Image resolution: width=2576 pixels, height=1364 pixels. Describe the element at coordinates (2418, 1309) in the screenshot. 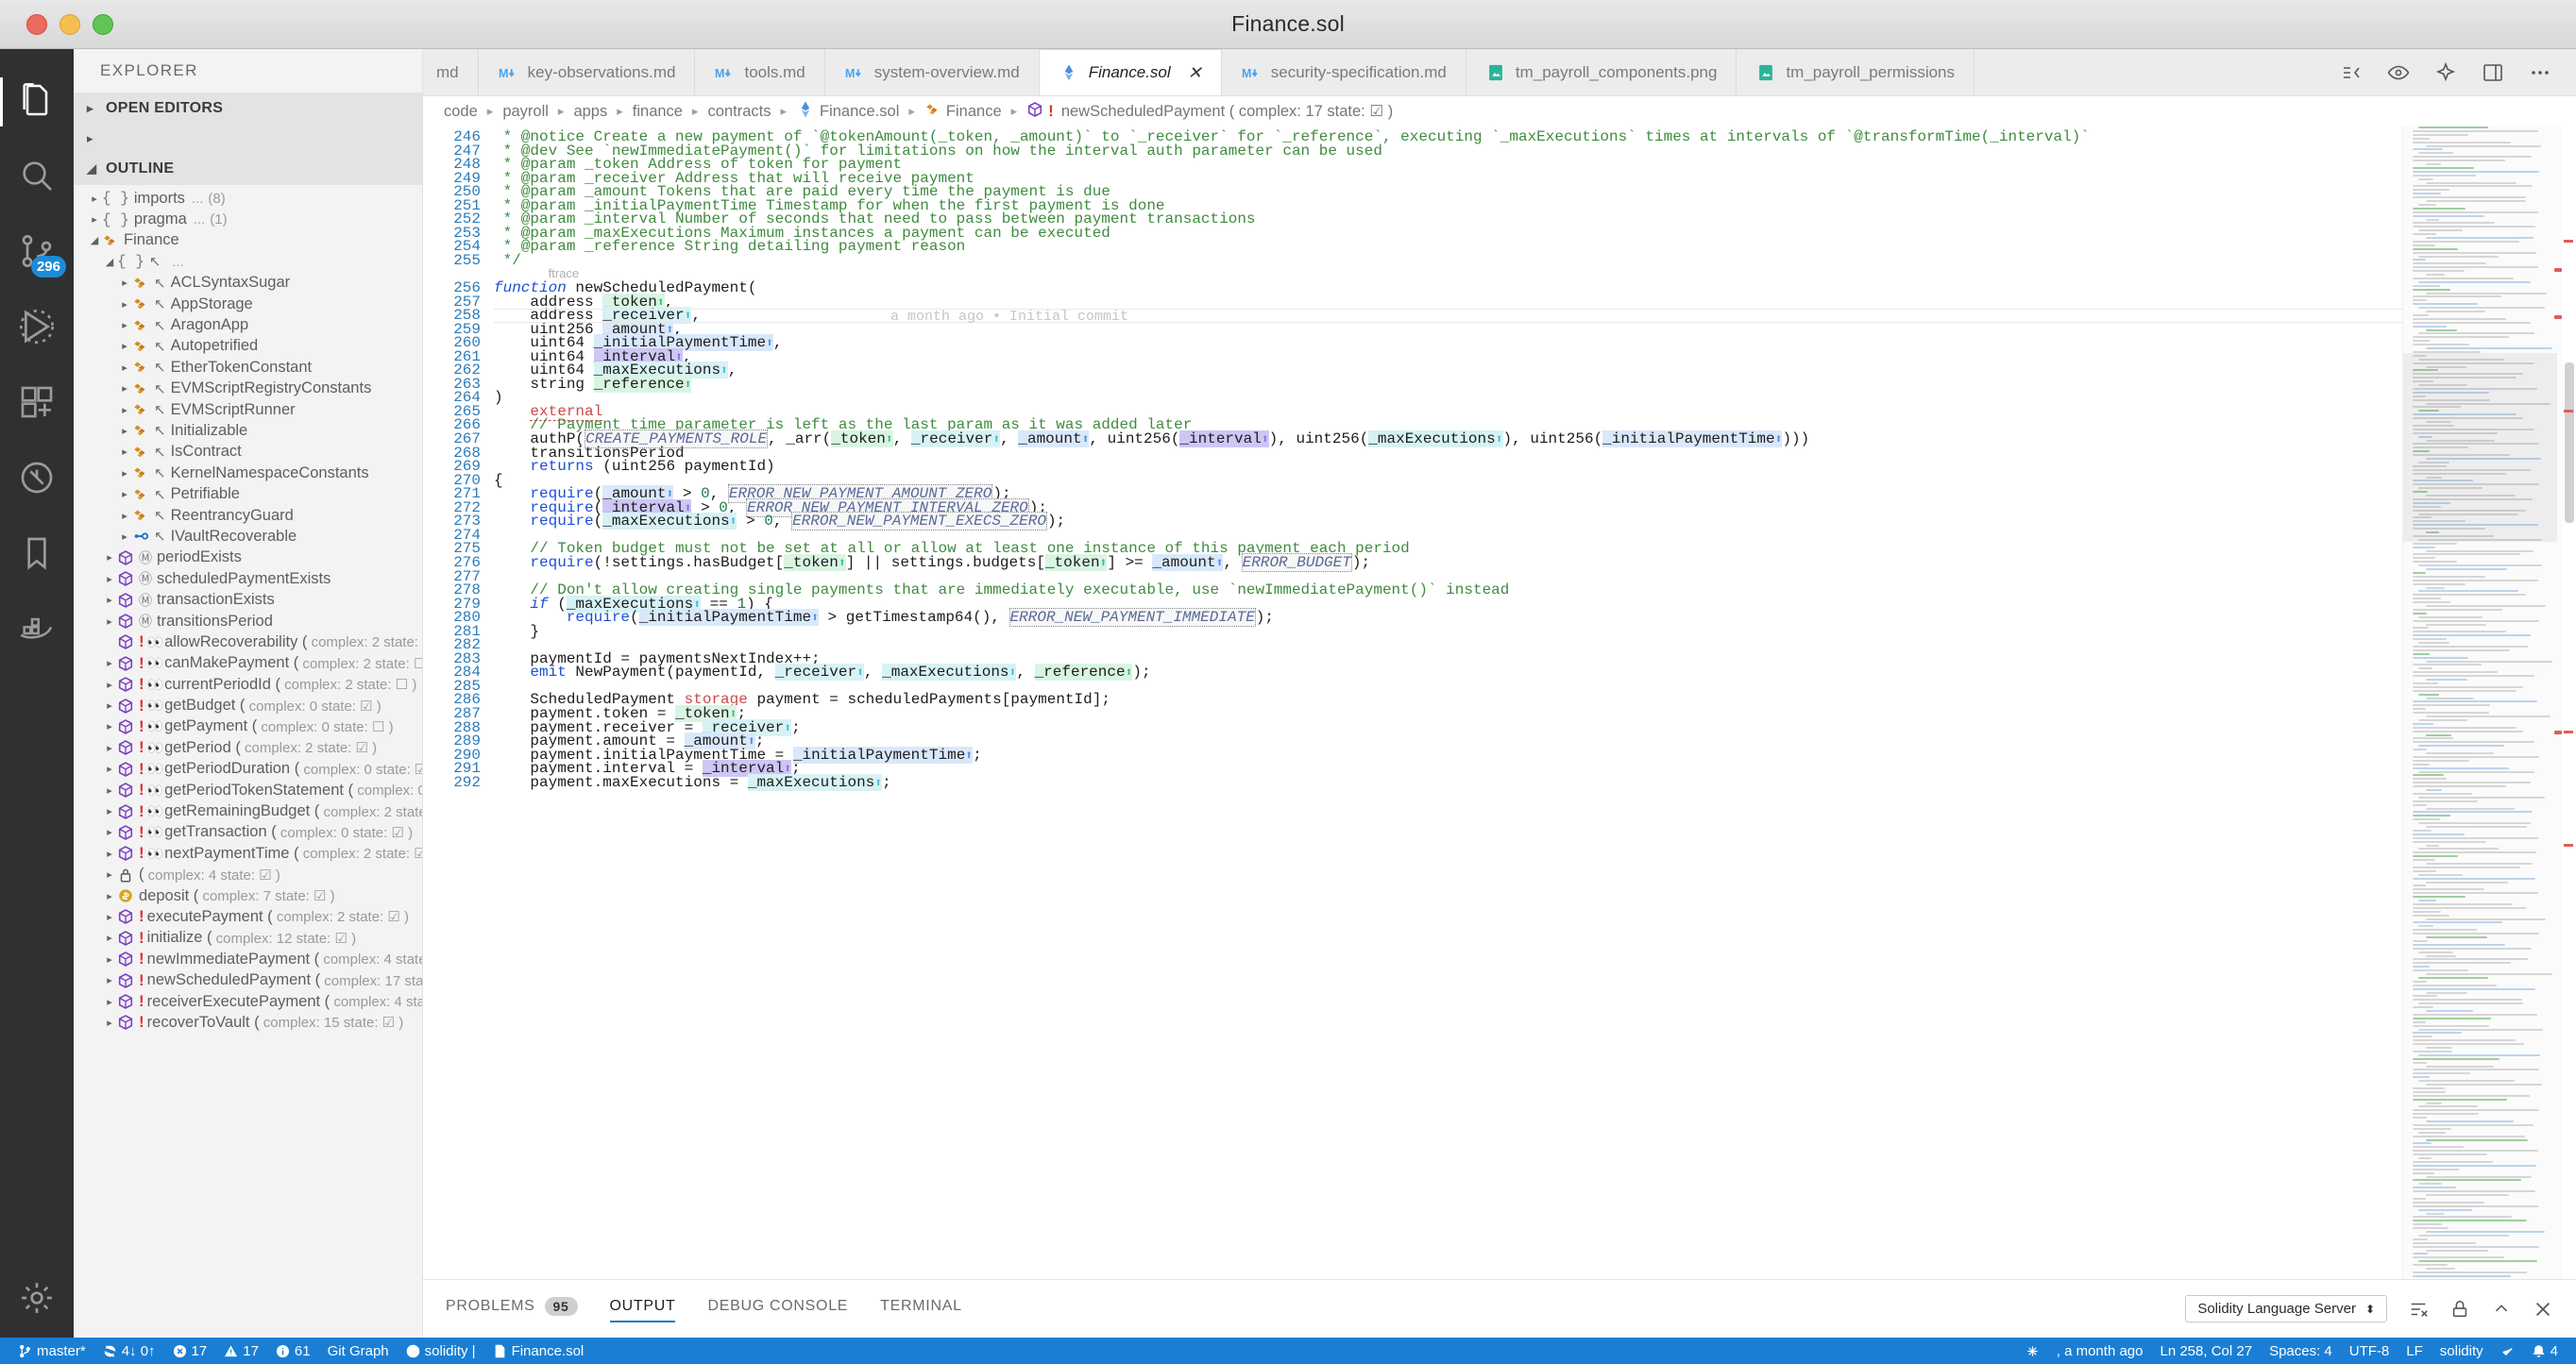

I see `clear-output-icon` at that location.